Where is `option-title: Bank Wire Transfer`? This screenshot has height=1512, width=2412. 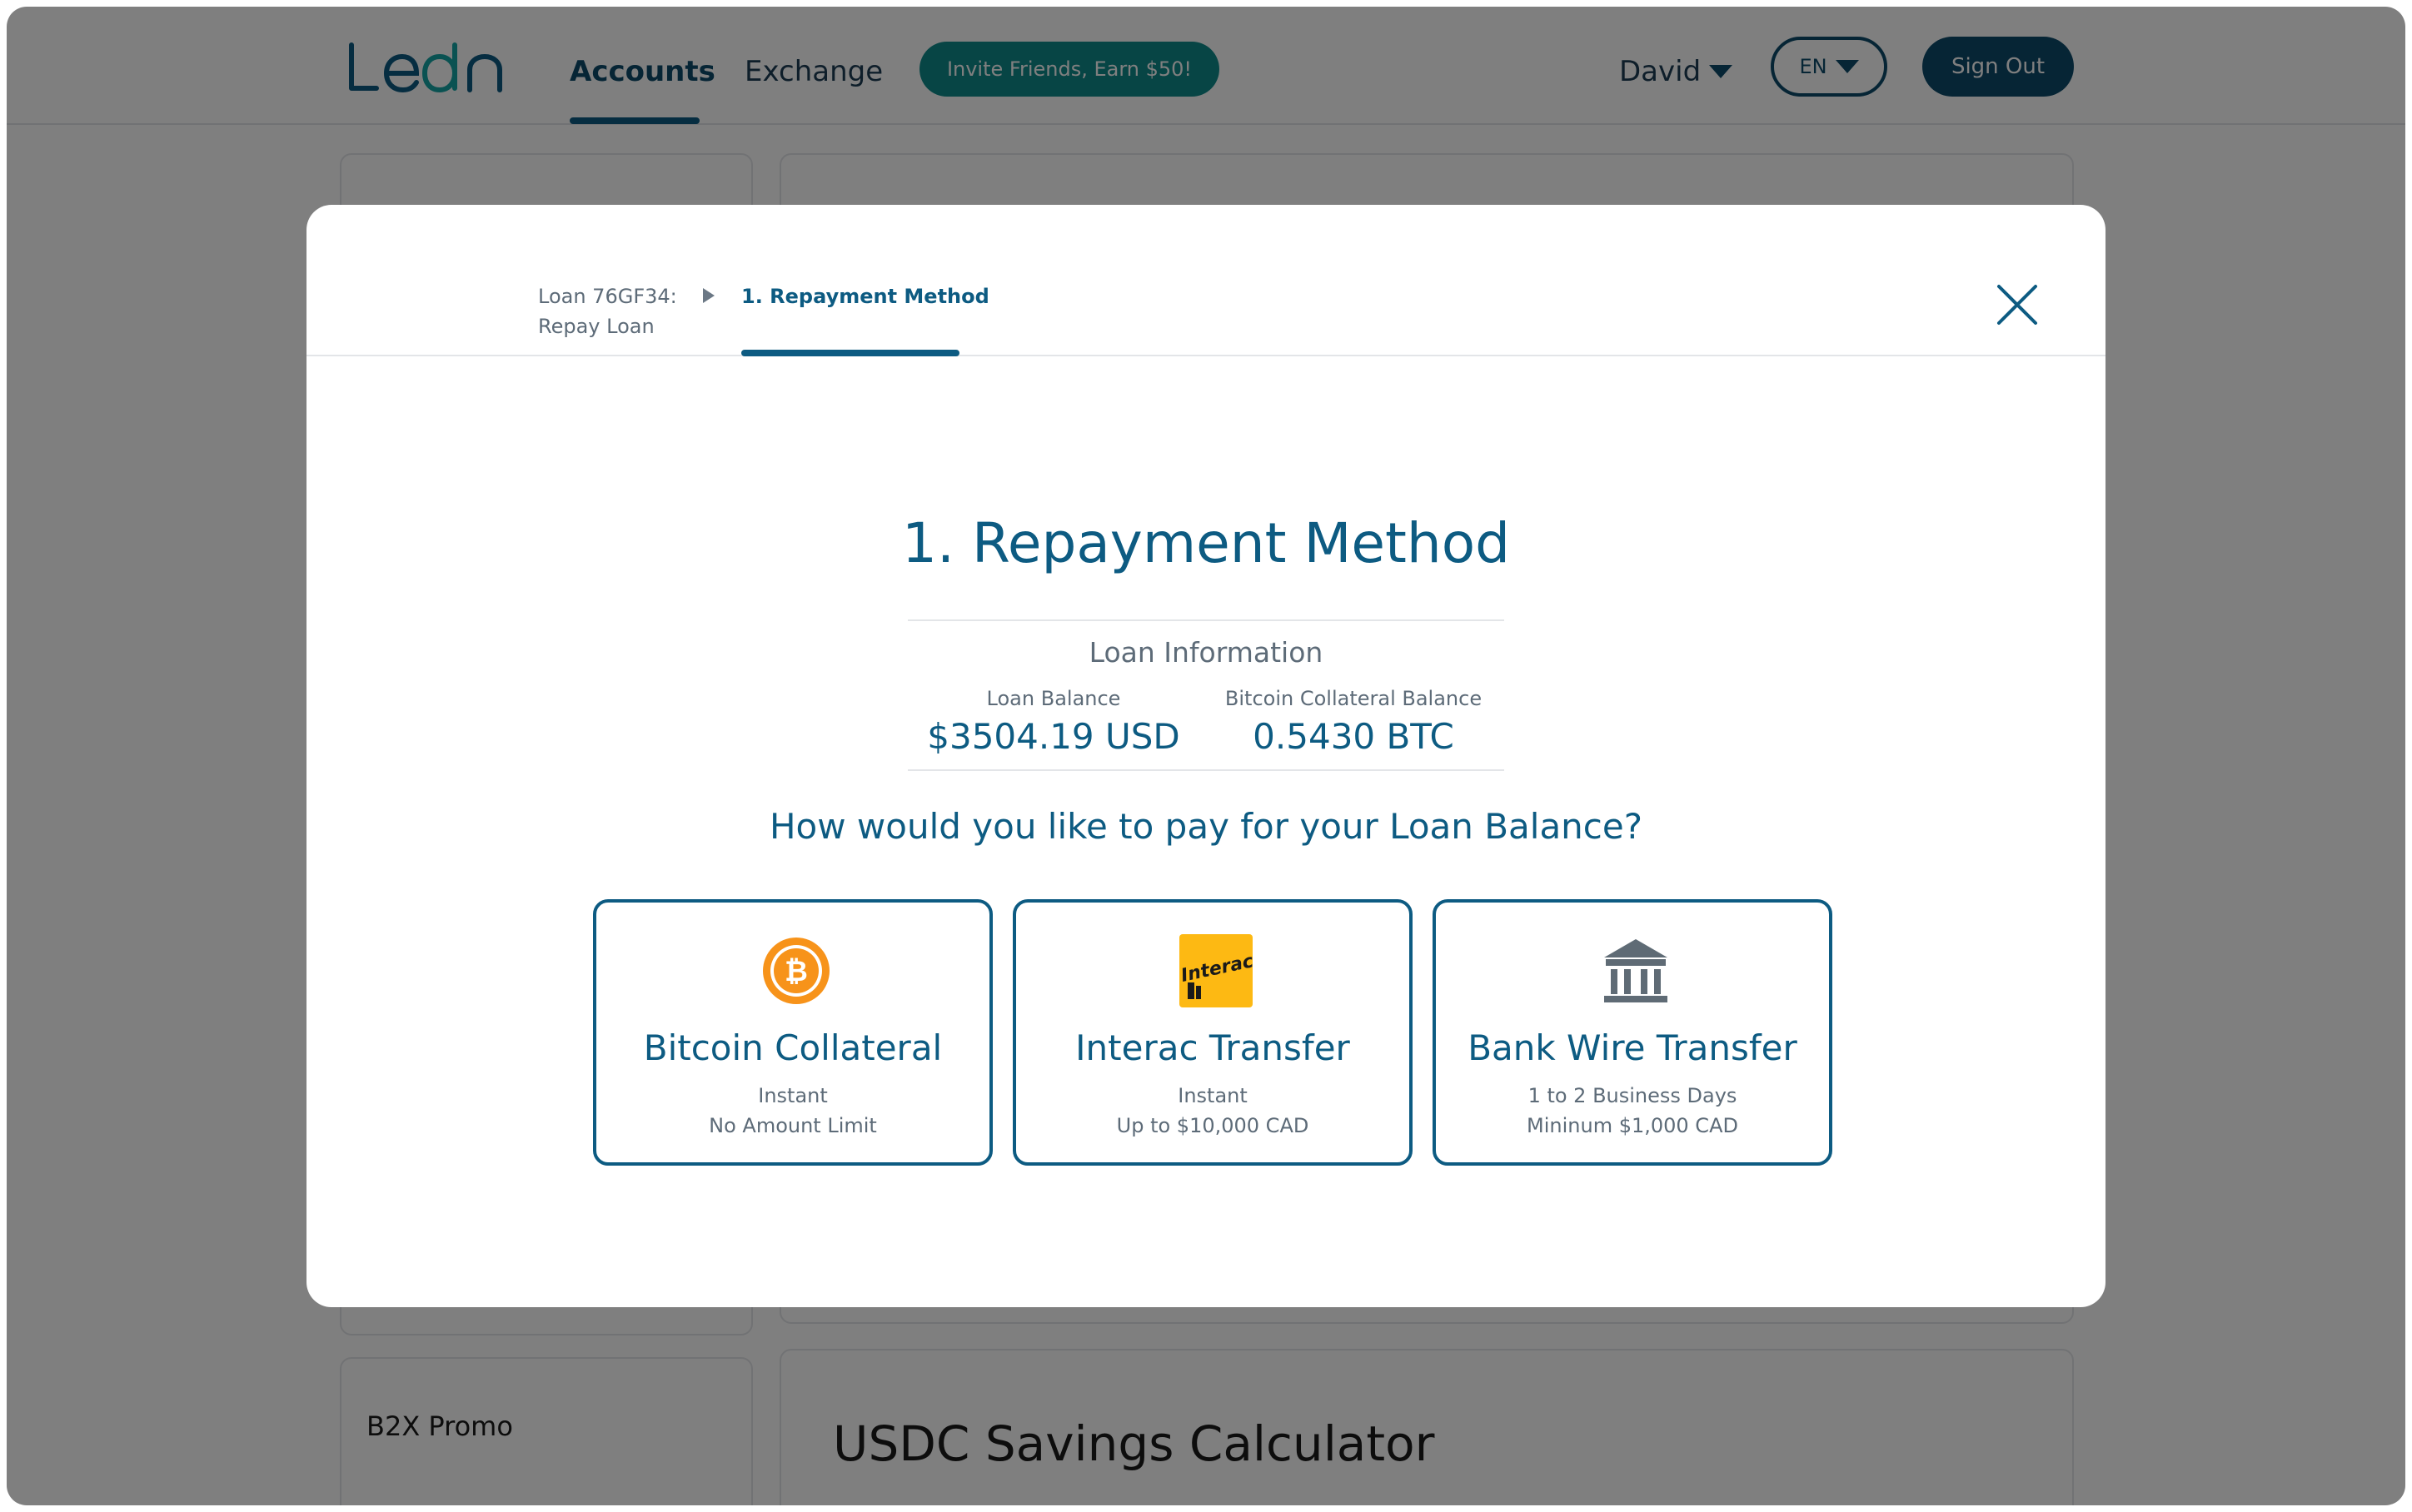 option-title: Bank Wire Transfer is located at coordinates (1632, 1047).